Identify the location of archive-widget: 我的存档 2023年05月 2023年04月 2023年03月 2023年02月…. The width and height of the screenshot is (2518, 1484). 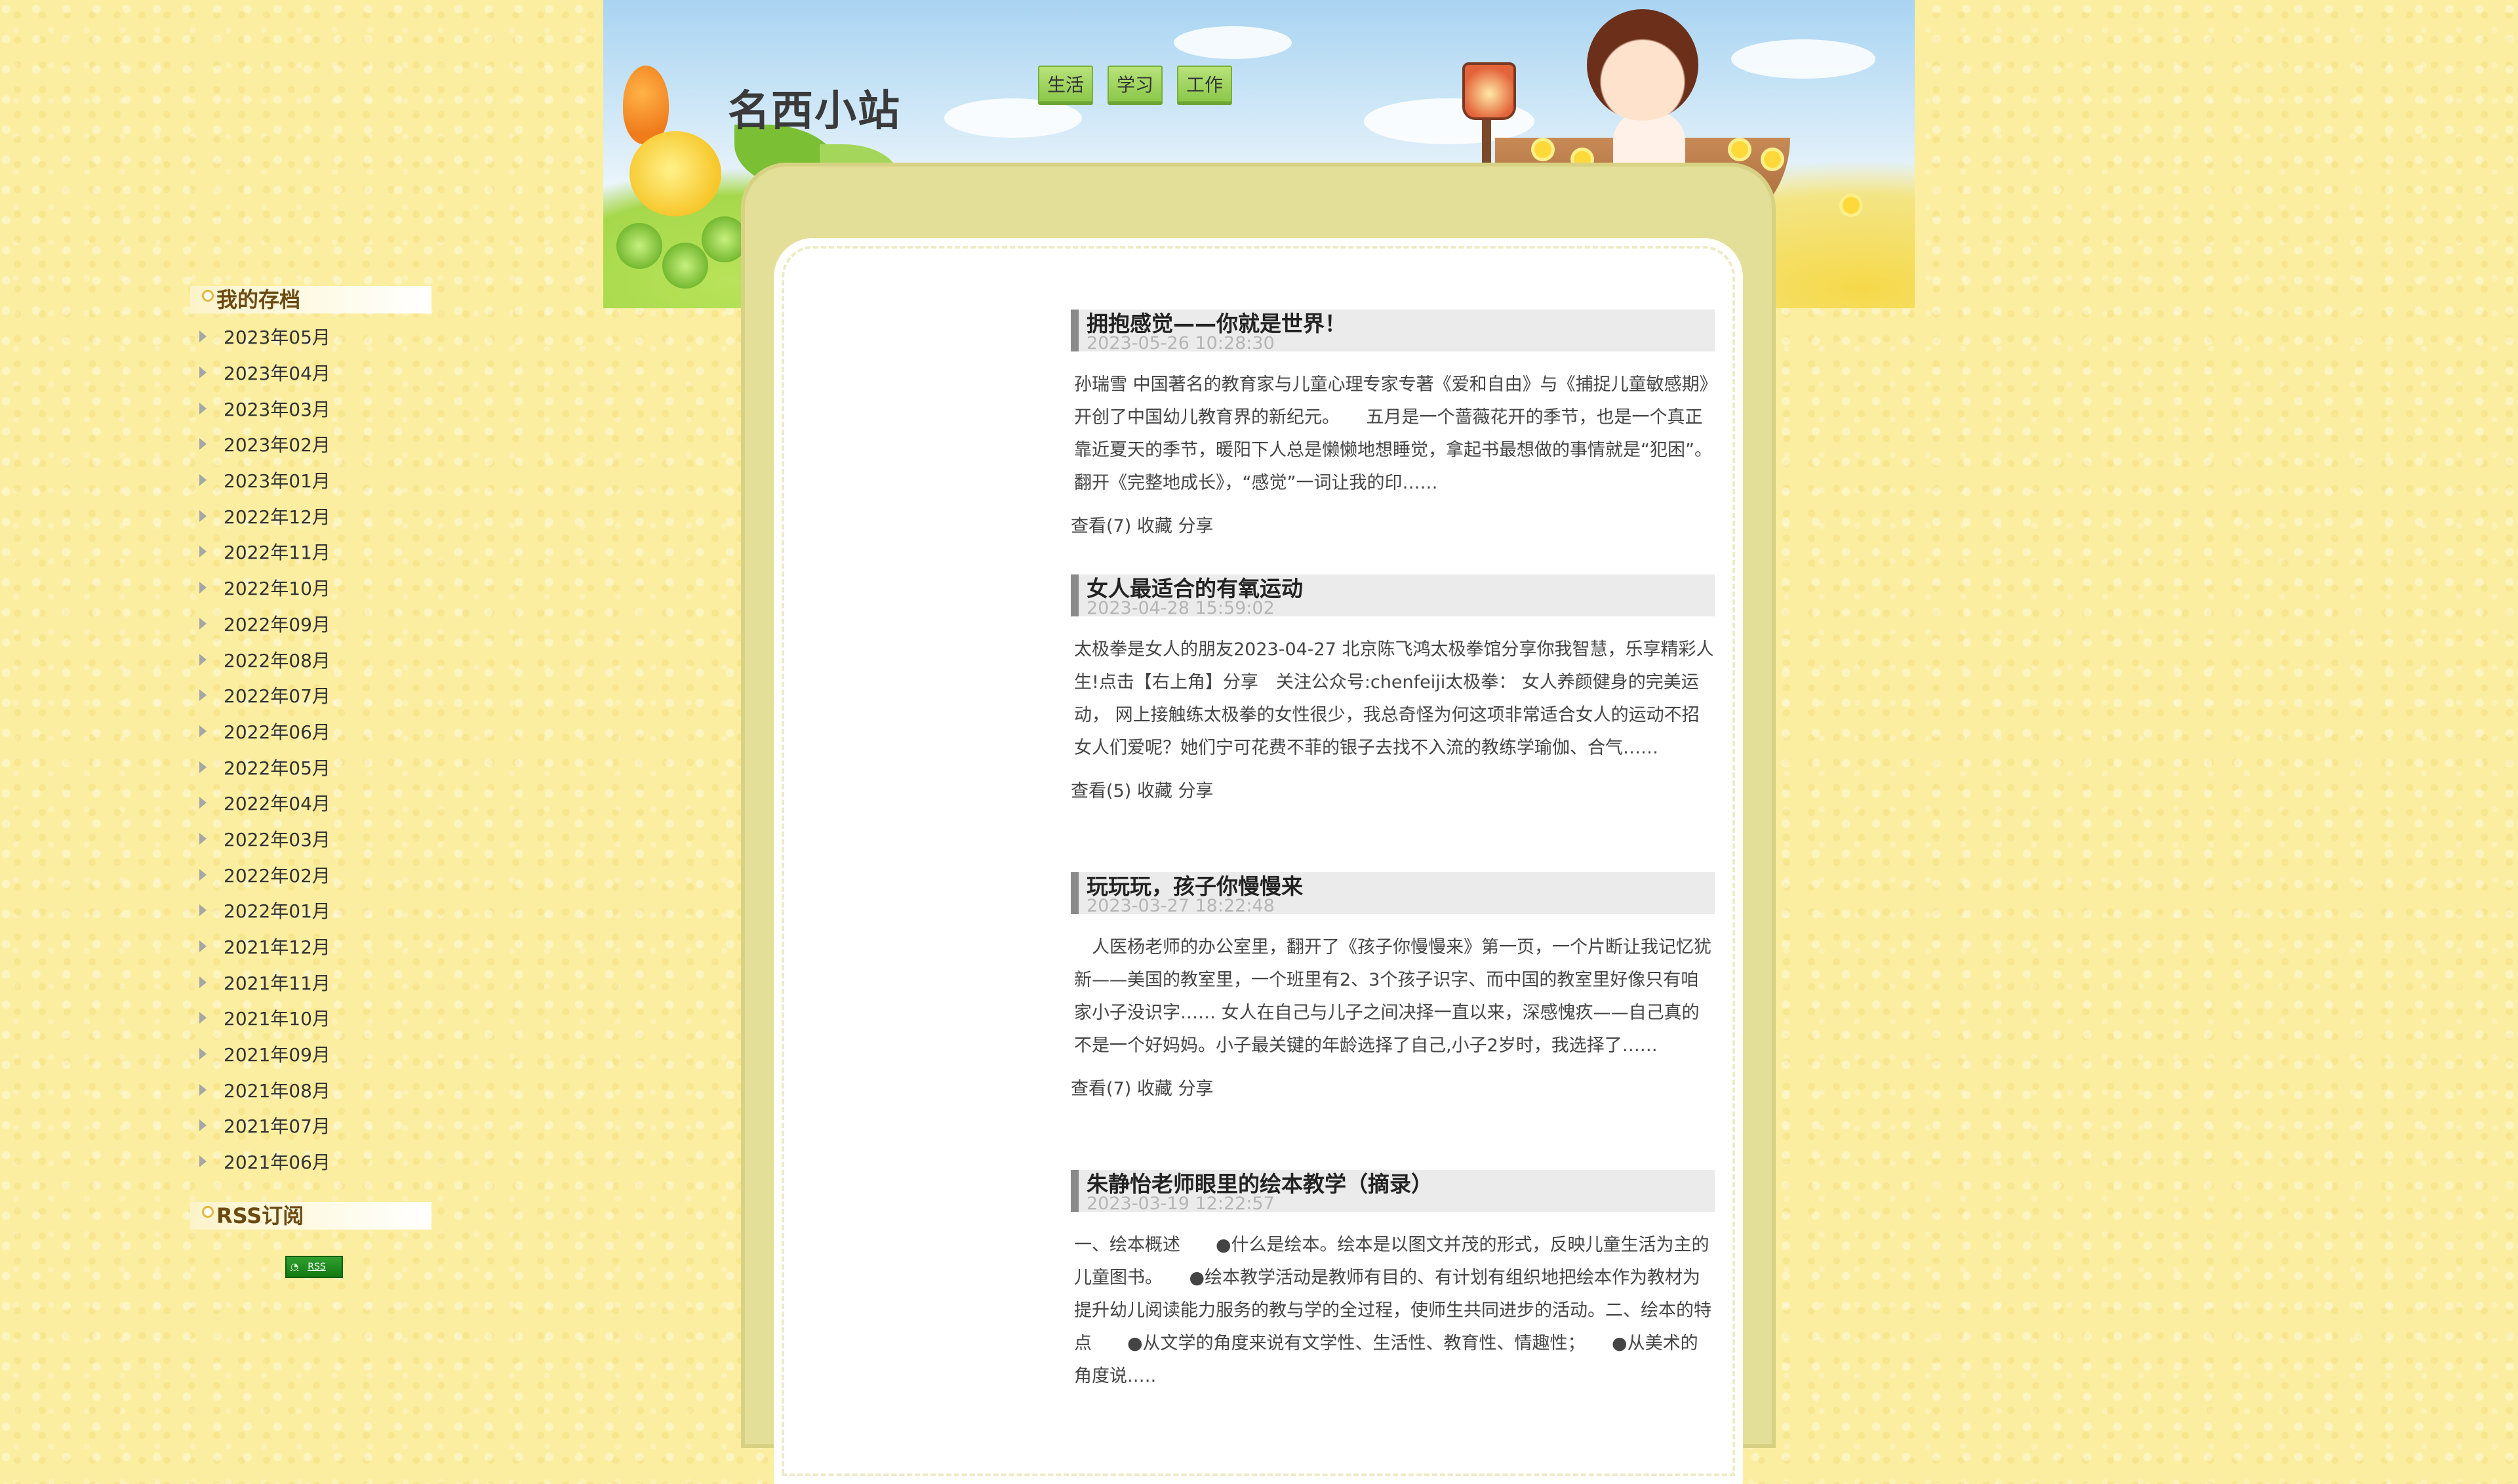
(310, 733).